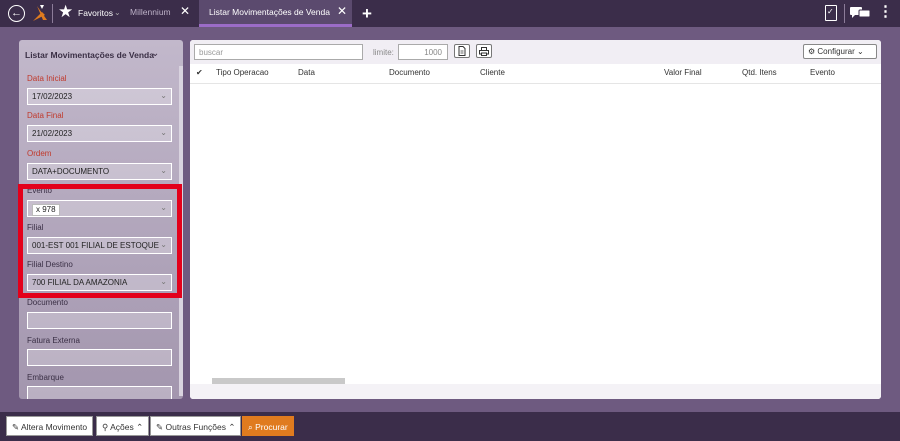 This screenshot has width=900, height=441. What do you see at coordinates (150, 12) in the screenshot?
I see `tab-millennium: Millennium` at bounding box center [150, 12].